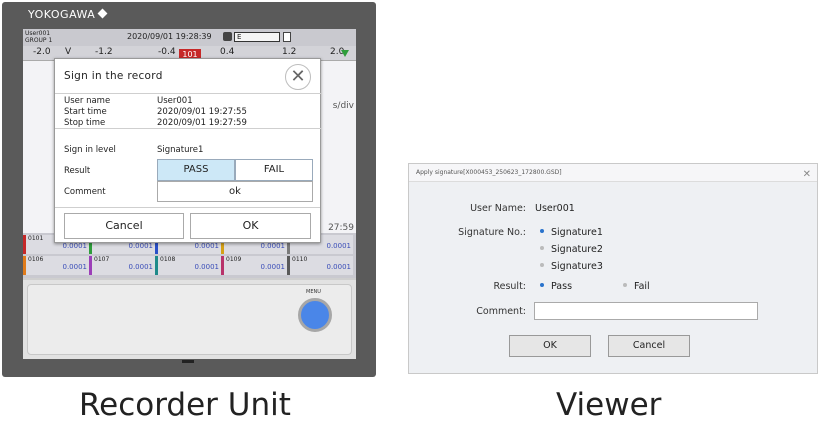  I want to click on status-user-group: User001 GROUP 1, so click(39, 37).